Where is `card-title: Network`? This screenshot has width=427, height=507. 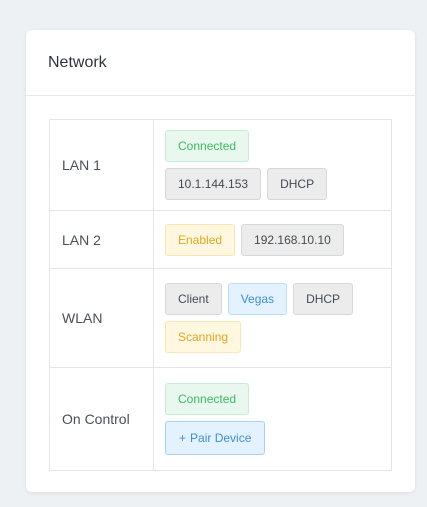
card-title: Network is located at coordinates (77, 62).